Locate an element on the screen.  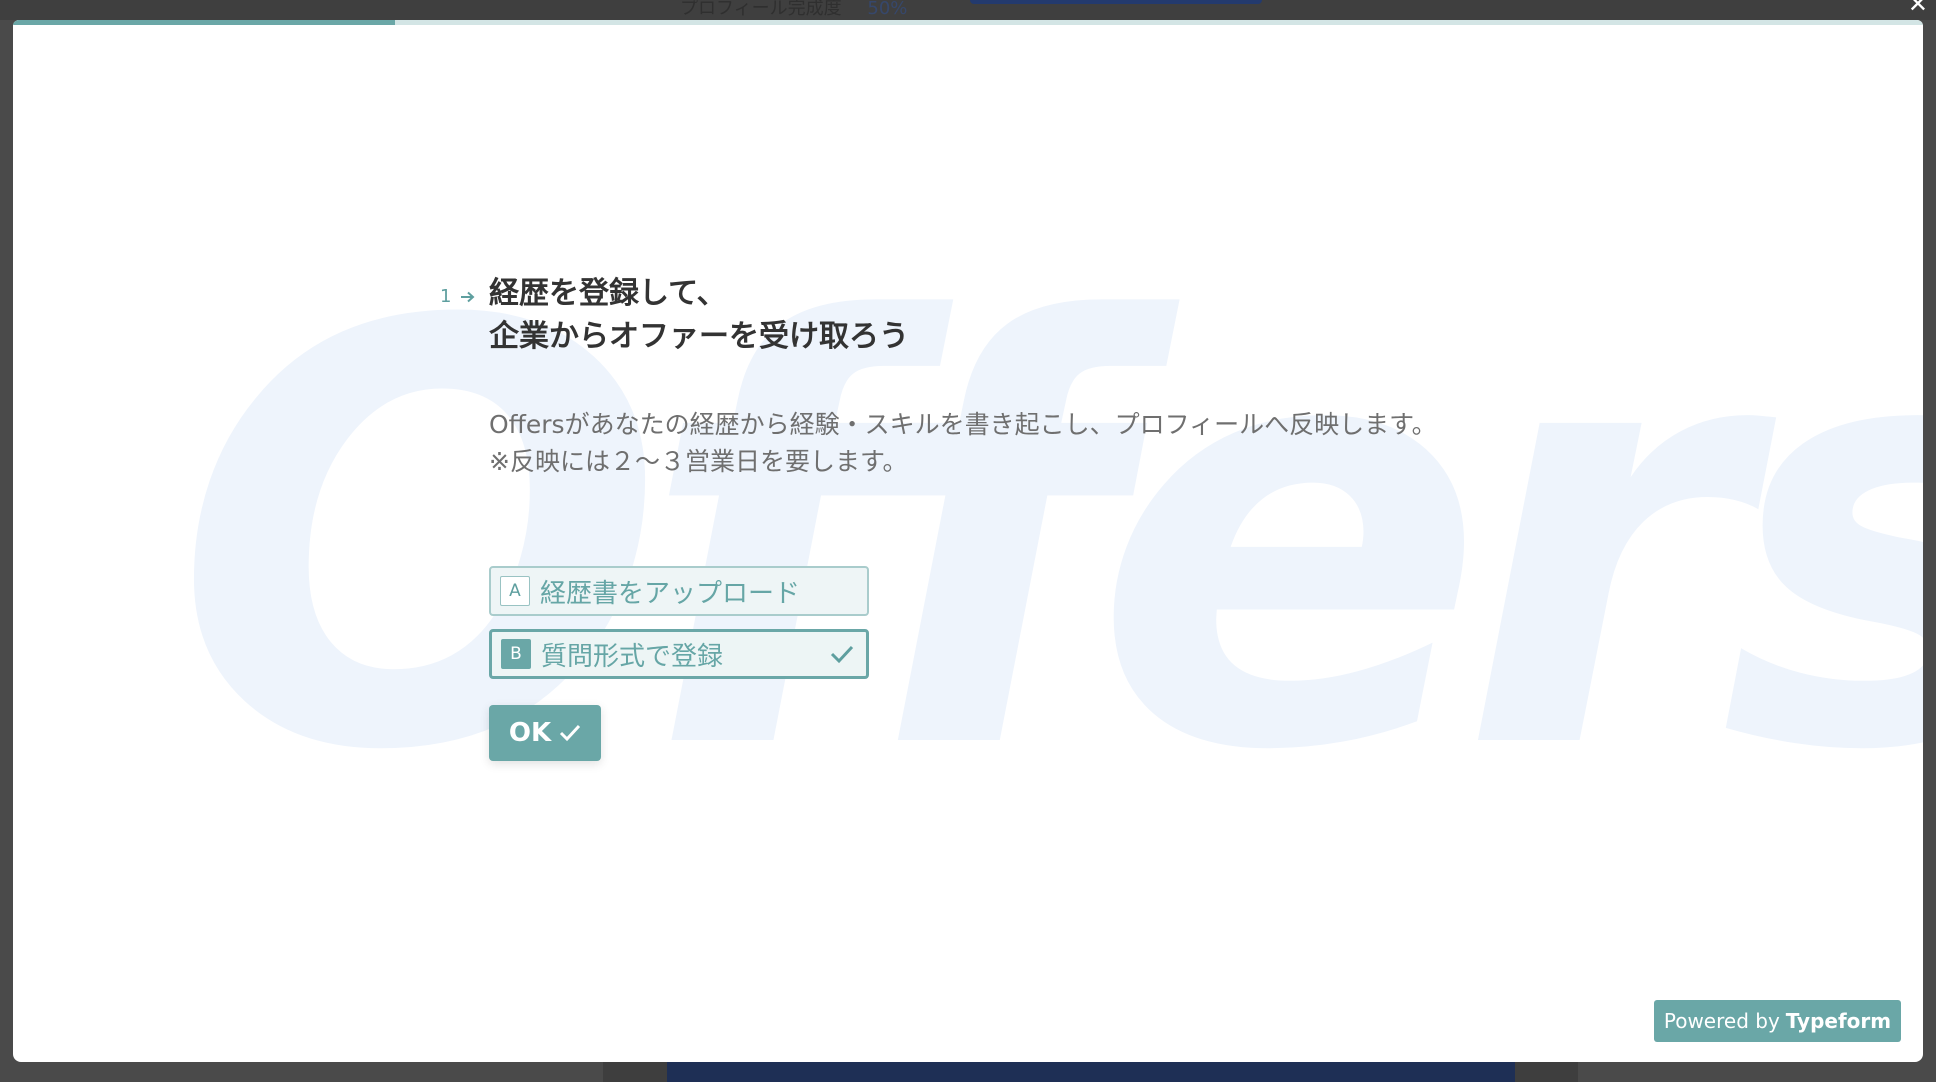
powered-by-typeform-badge: Powered by Typeform is located at coordinates (1777, 1021).